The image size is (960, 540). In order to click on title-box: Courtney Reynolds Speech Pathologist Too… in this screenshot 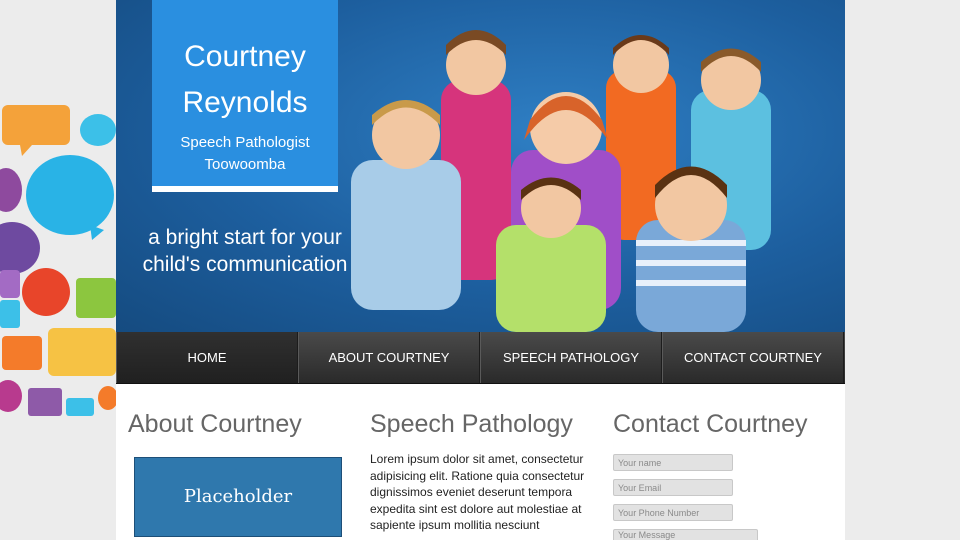, I will do `click(245, 96)`.